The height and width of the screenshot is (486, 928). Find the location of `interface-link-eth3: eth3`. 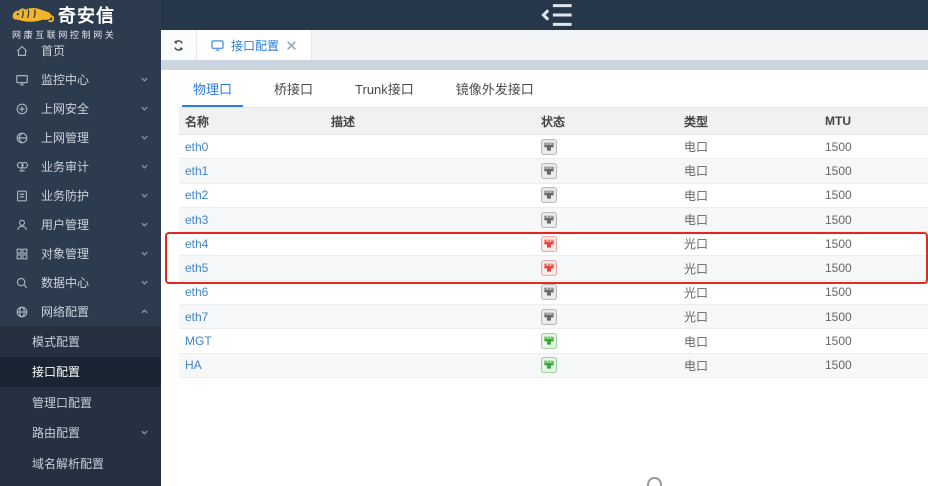

interface-link-eth3: eth3 is located at coordinates (196, 220).